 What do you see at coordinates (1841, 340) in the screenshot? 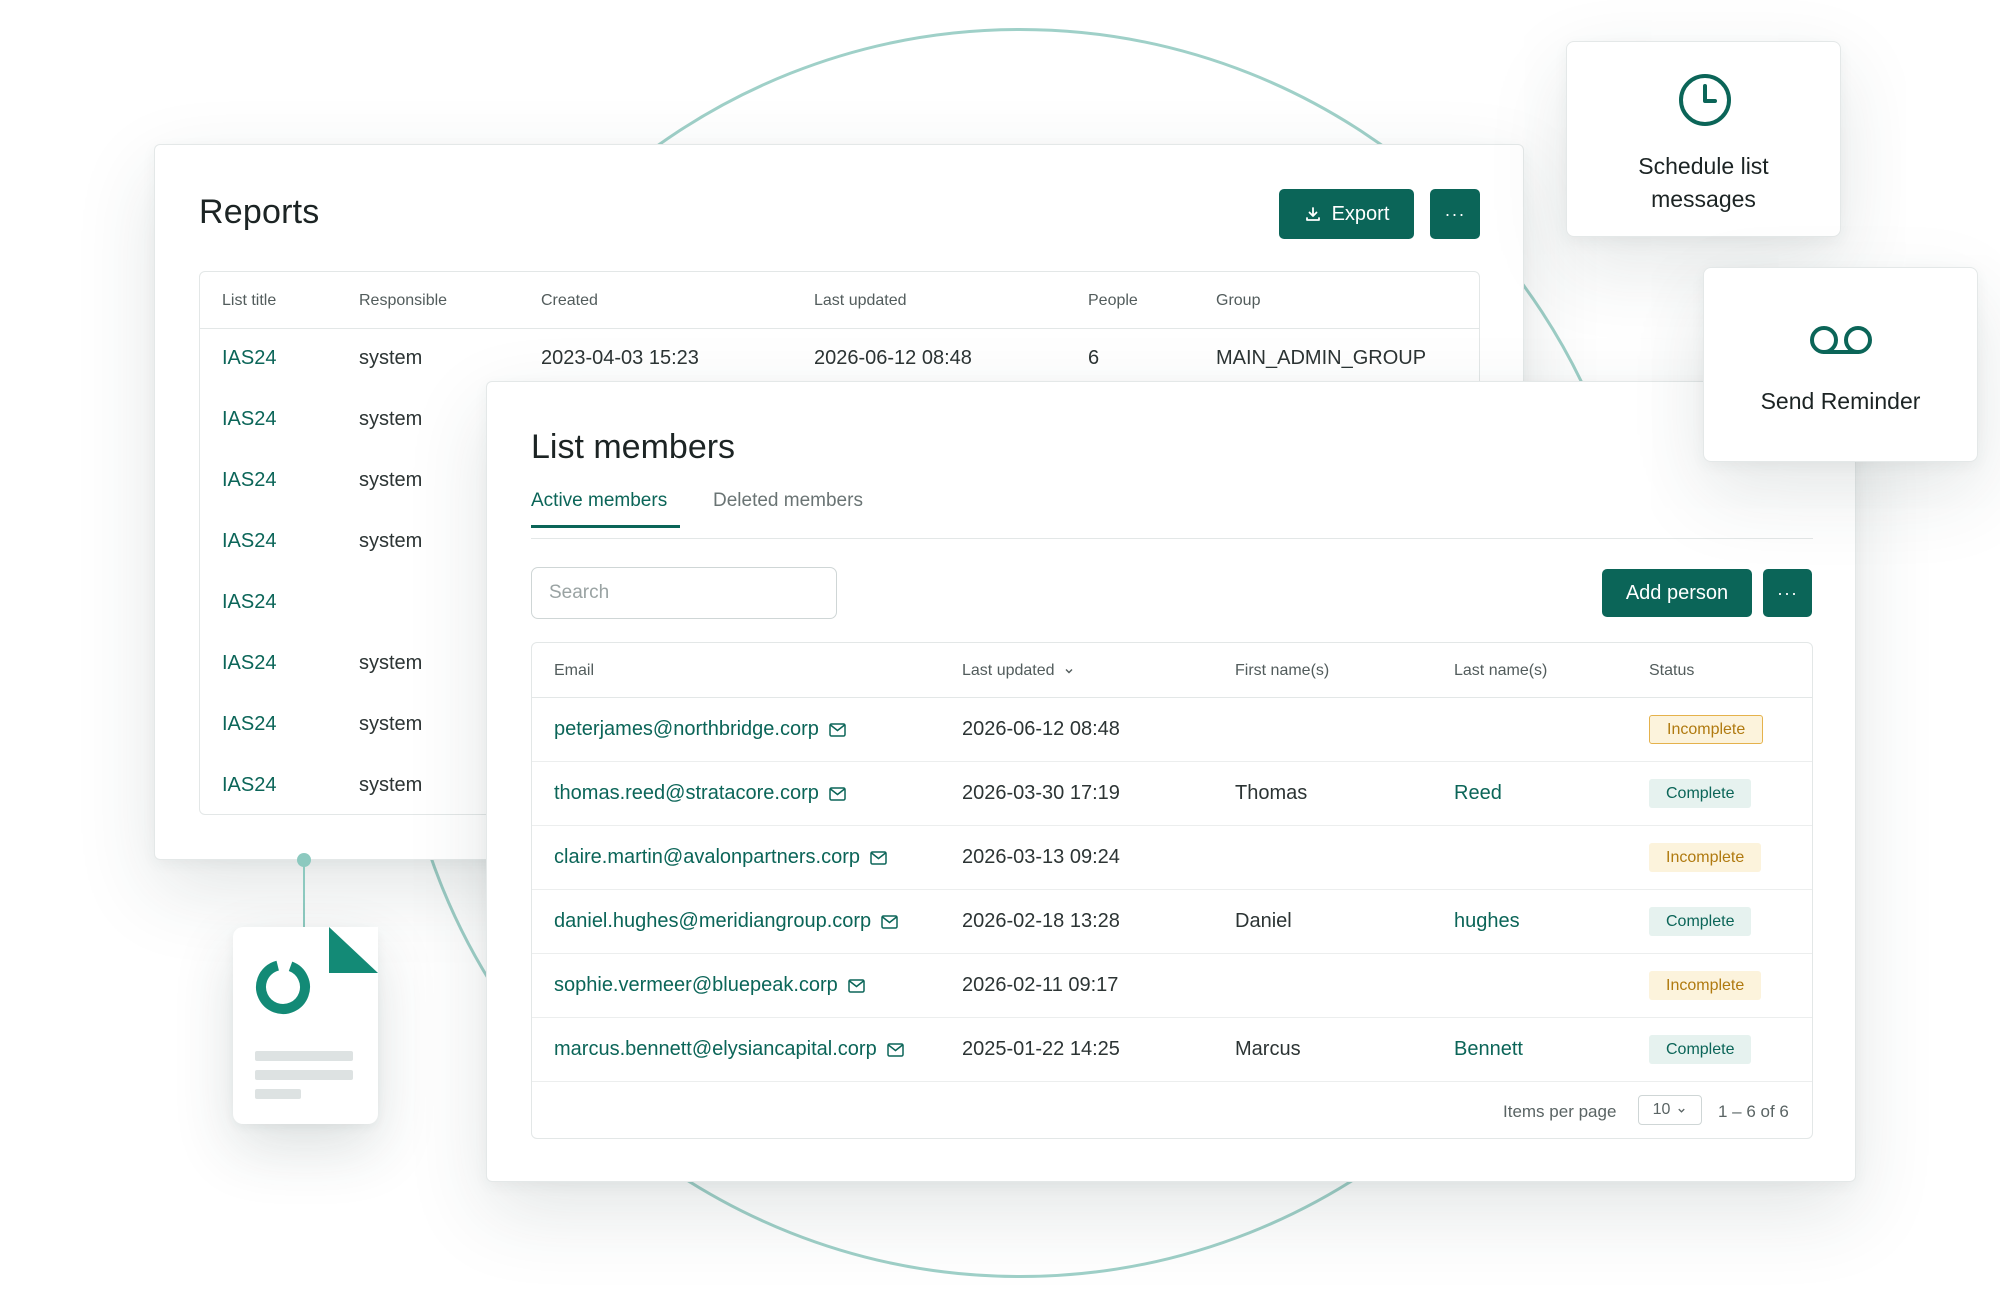
I see `voicemail-icon` at bounding box center [1841, 340].